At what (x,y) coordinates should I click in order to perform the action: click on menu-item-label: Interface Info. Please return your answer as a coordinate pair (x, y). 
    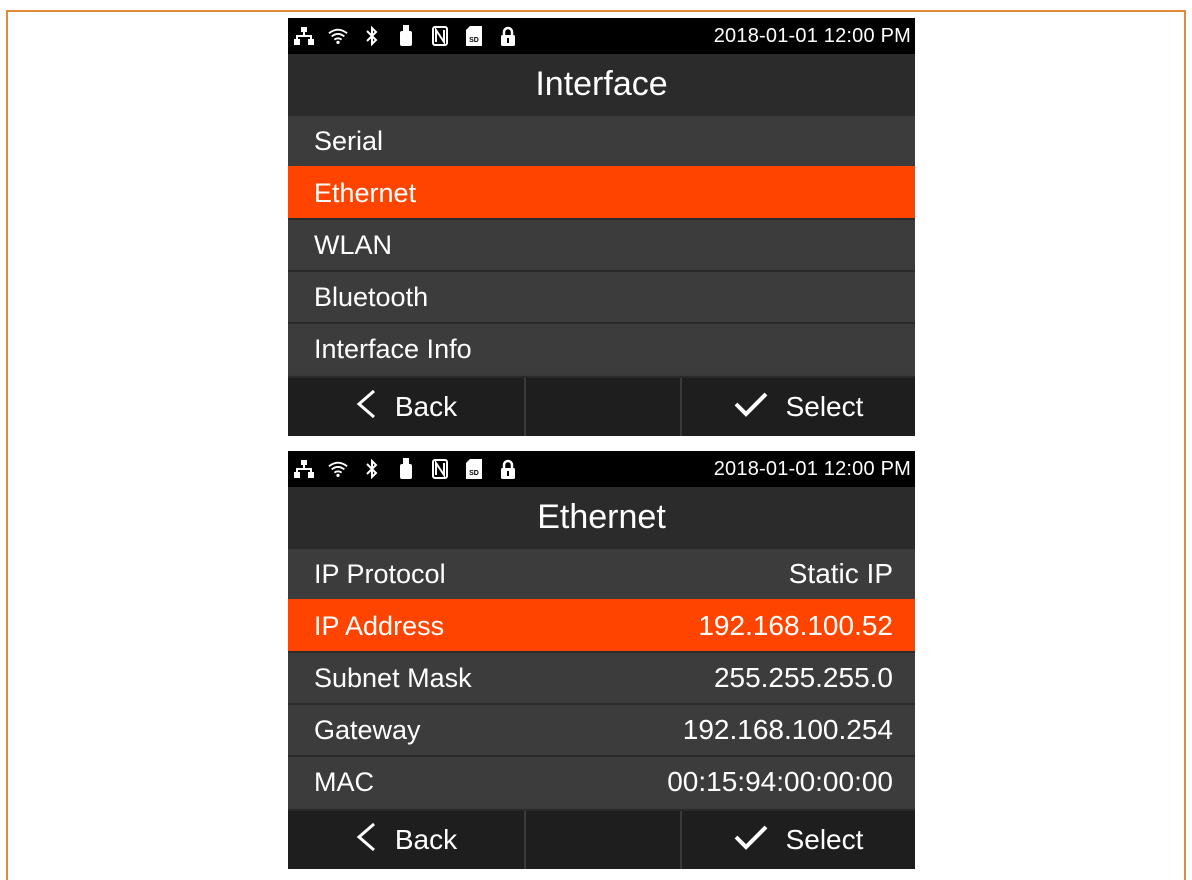
    Looking at the image, I should click on (393, 348).